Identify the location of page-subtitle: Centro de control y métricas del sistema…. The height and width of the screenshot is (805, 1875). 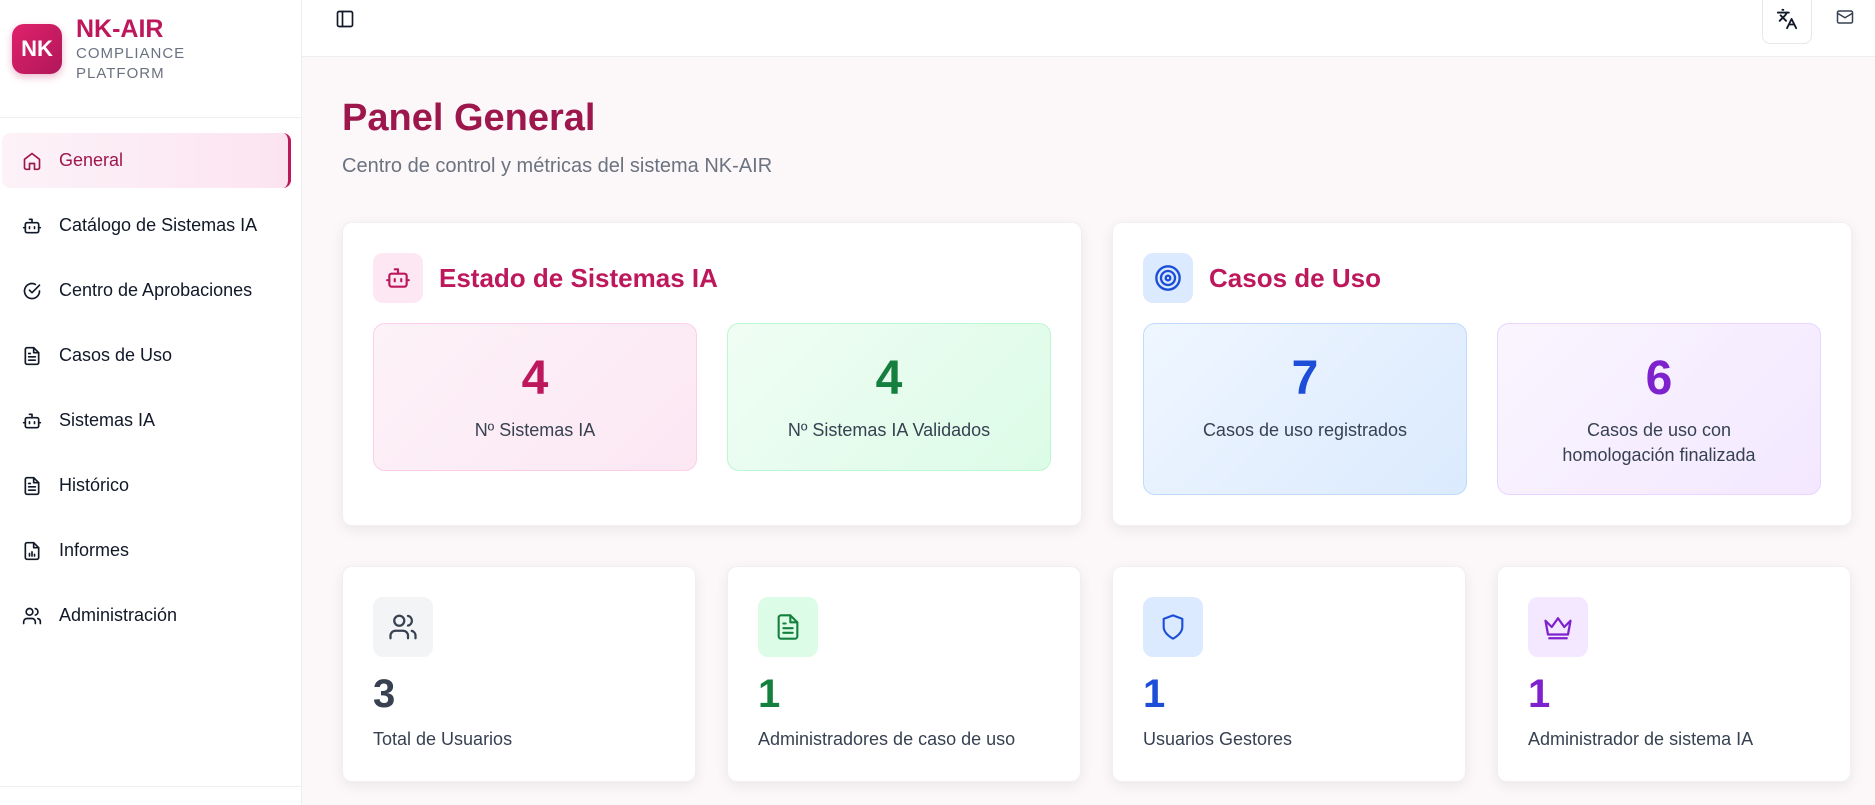
(557, 166).